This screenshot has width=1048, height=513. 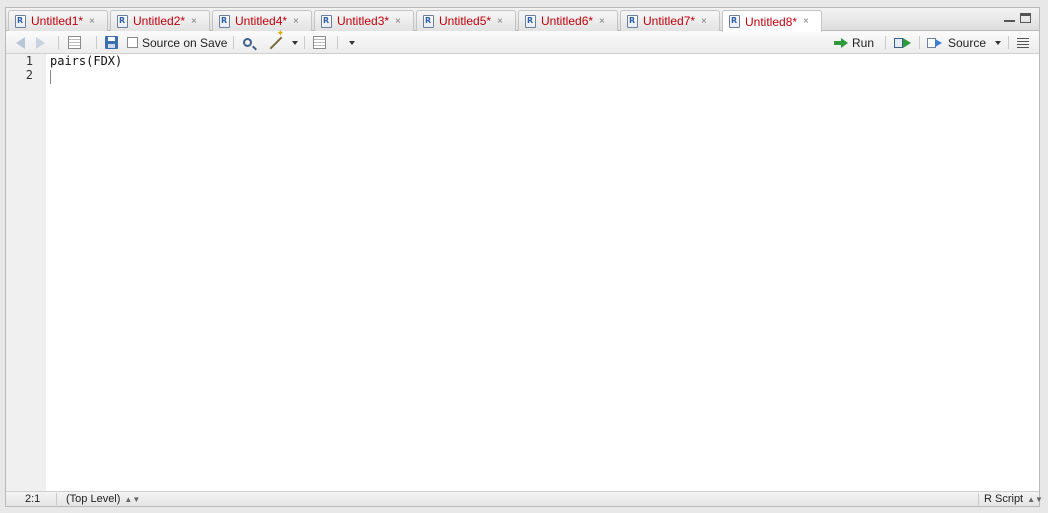 I want to click on tab-untitled3: Untitled3* ×, so click(x=364, y=20).